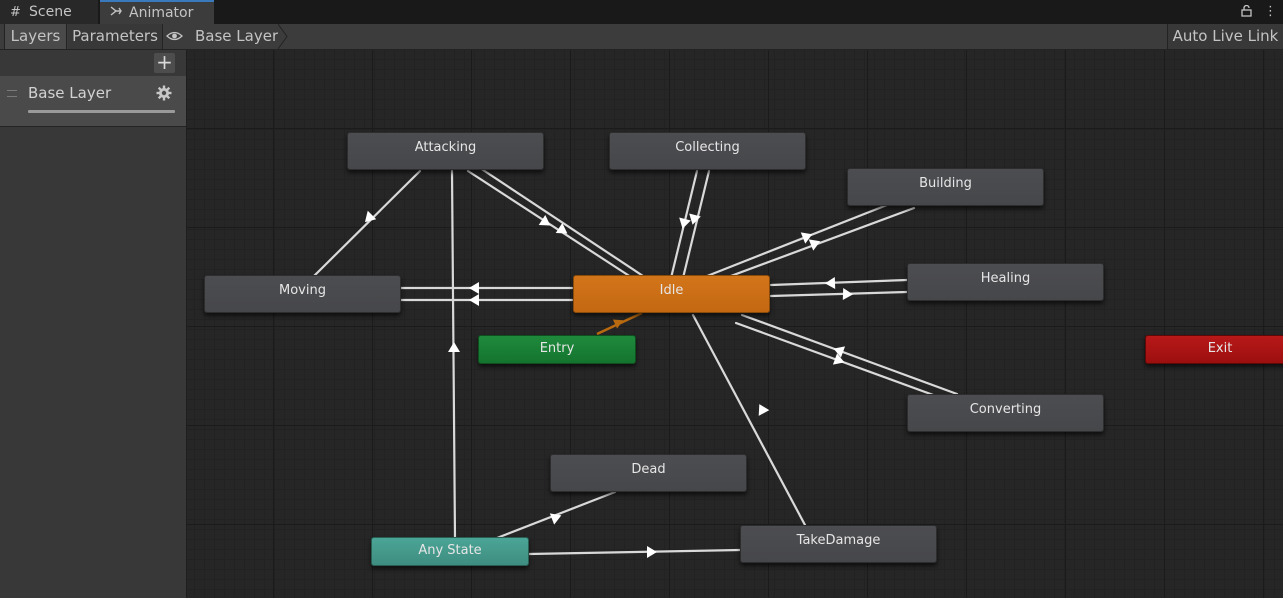 This screenshot has width=1283, height=598. I want to click on transition-idle-collecting, so click(696, 224).